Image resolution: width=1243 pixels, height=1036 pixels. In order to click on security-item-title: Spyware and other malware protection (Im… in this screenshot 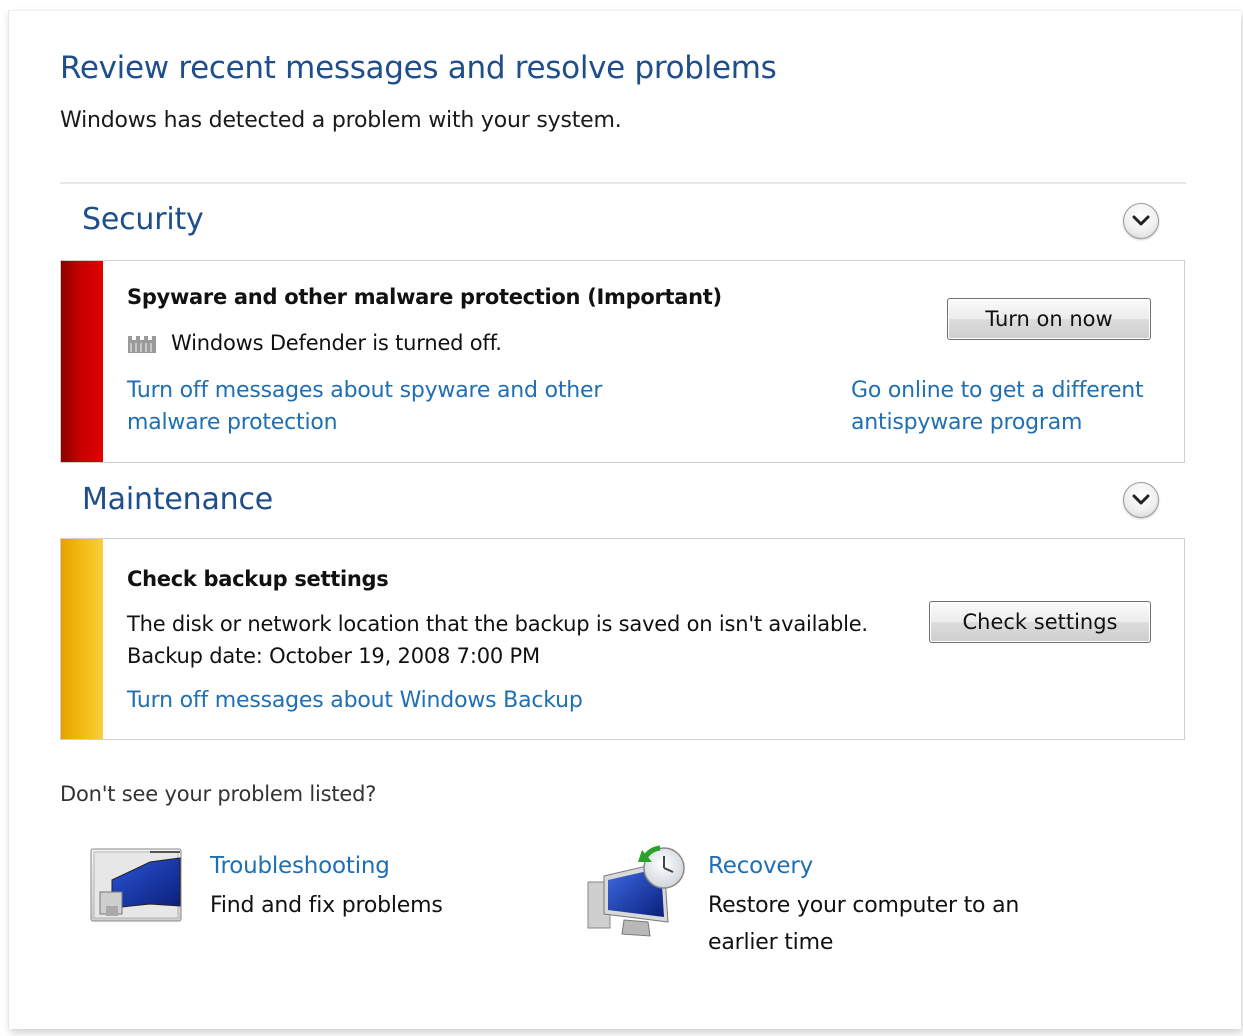, I will do `click(424, 297)`.